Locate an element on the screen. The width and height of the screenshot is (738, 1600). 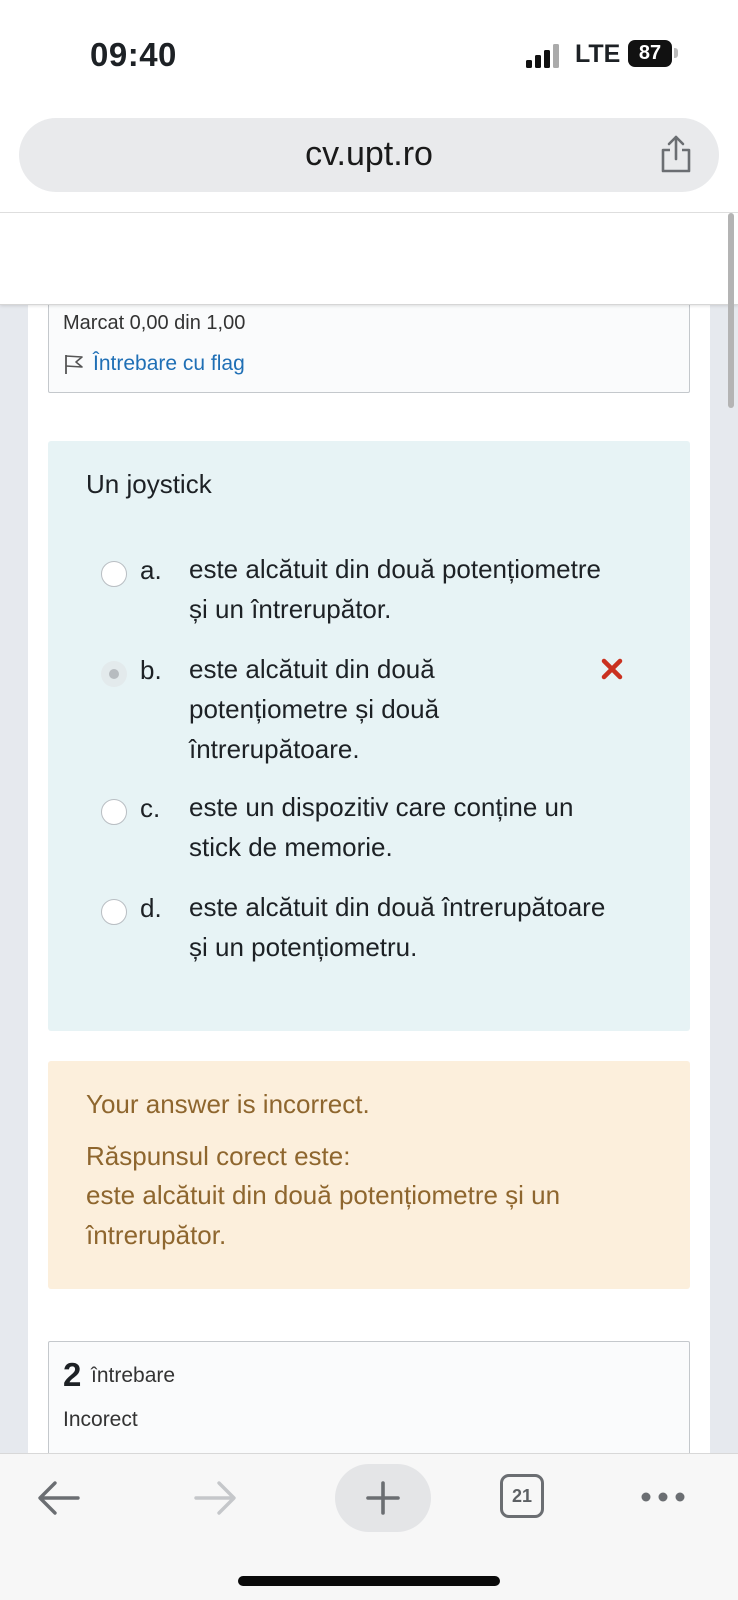
signal-icon is located at coordinates (544, 56).